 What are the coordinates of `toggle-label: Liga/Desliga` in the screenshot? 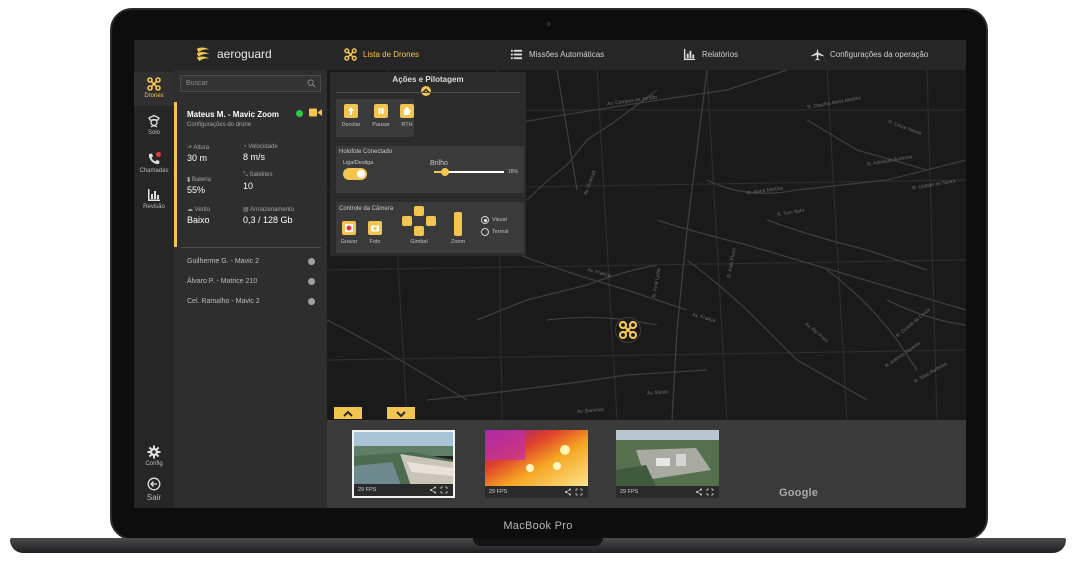 It's located at (358, 163).